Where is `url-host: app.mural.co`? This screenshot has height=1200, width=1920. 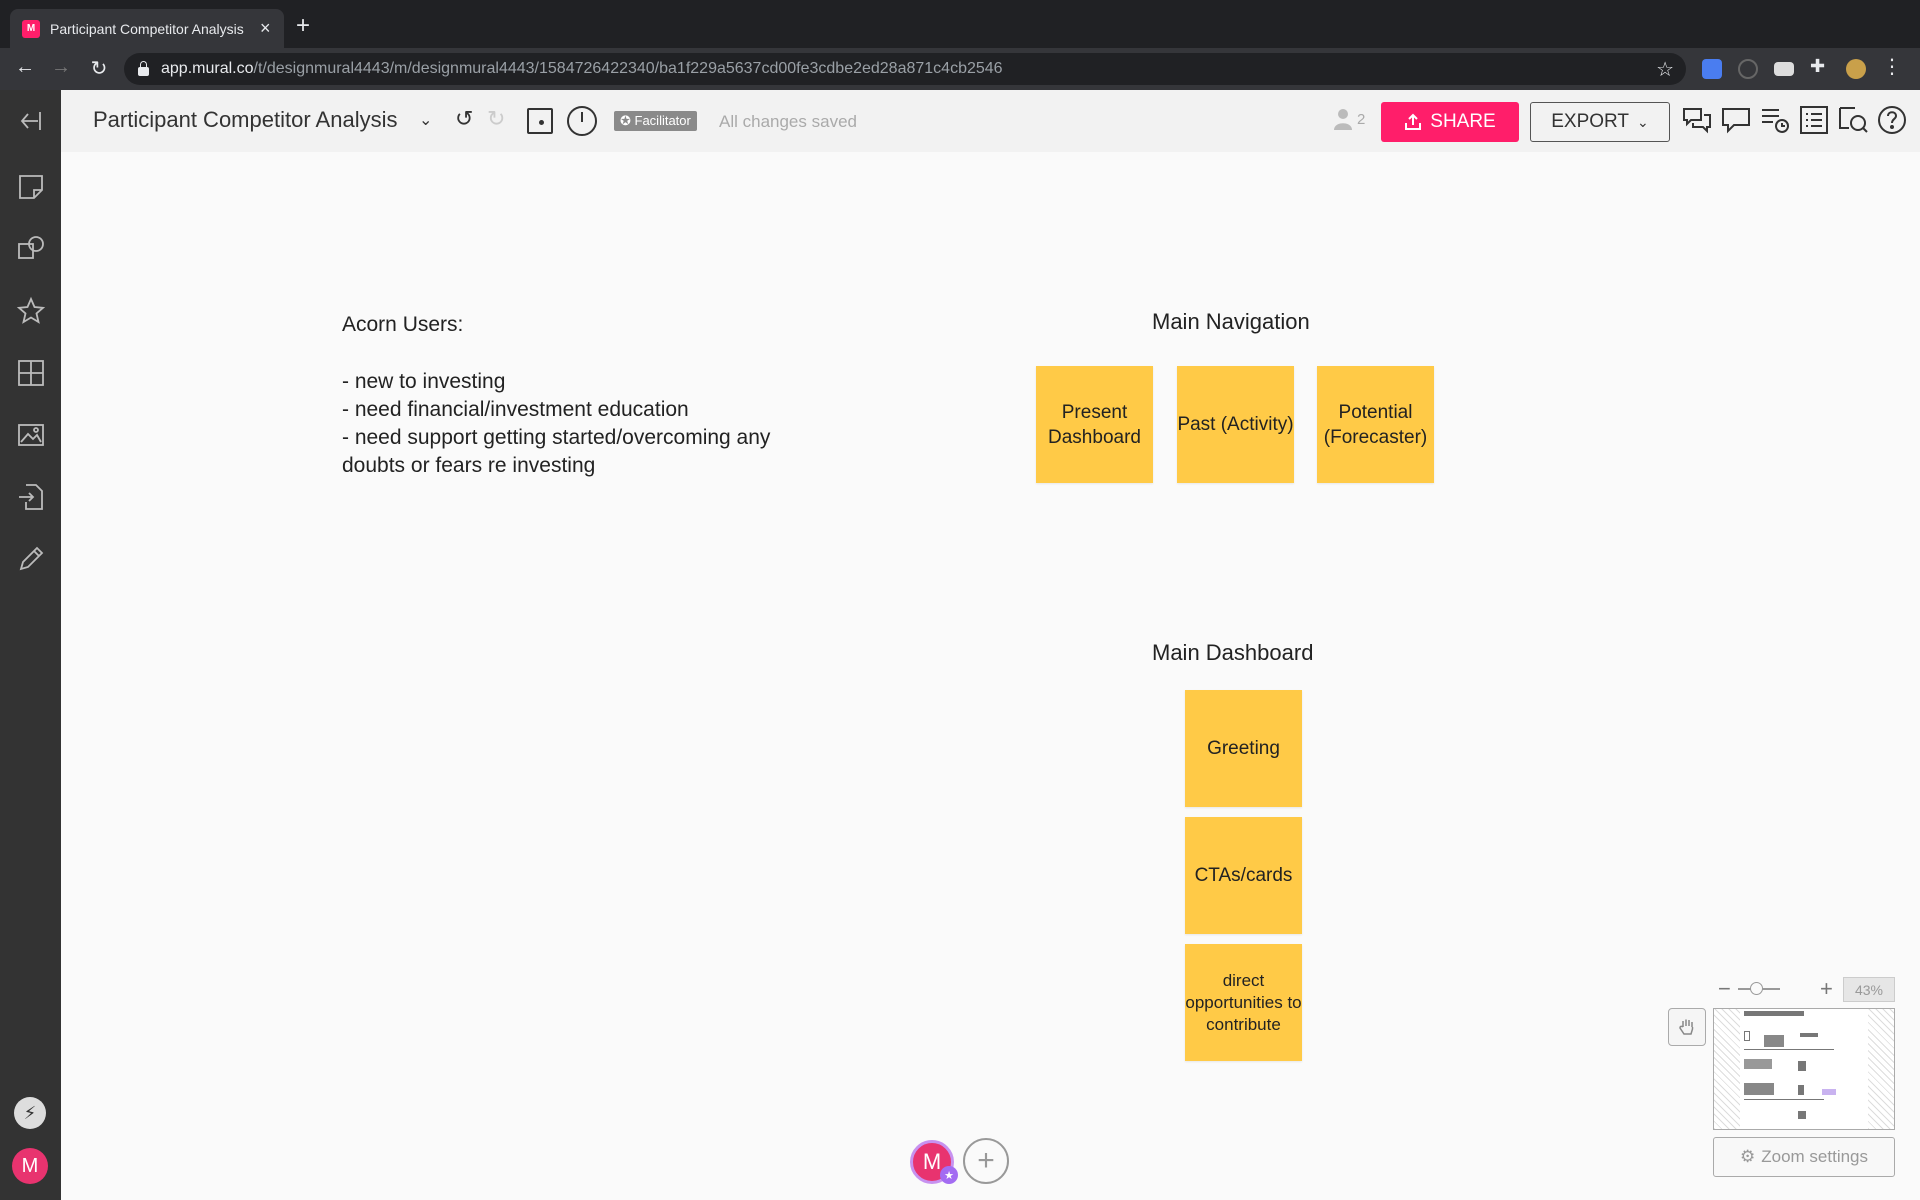
url-host: app.mural.co is located at coordinates (207, 68).